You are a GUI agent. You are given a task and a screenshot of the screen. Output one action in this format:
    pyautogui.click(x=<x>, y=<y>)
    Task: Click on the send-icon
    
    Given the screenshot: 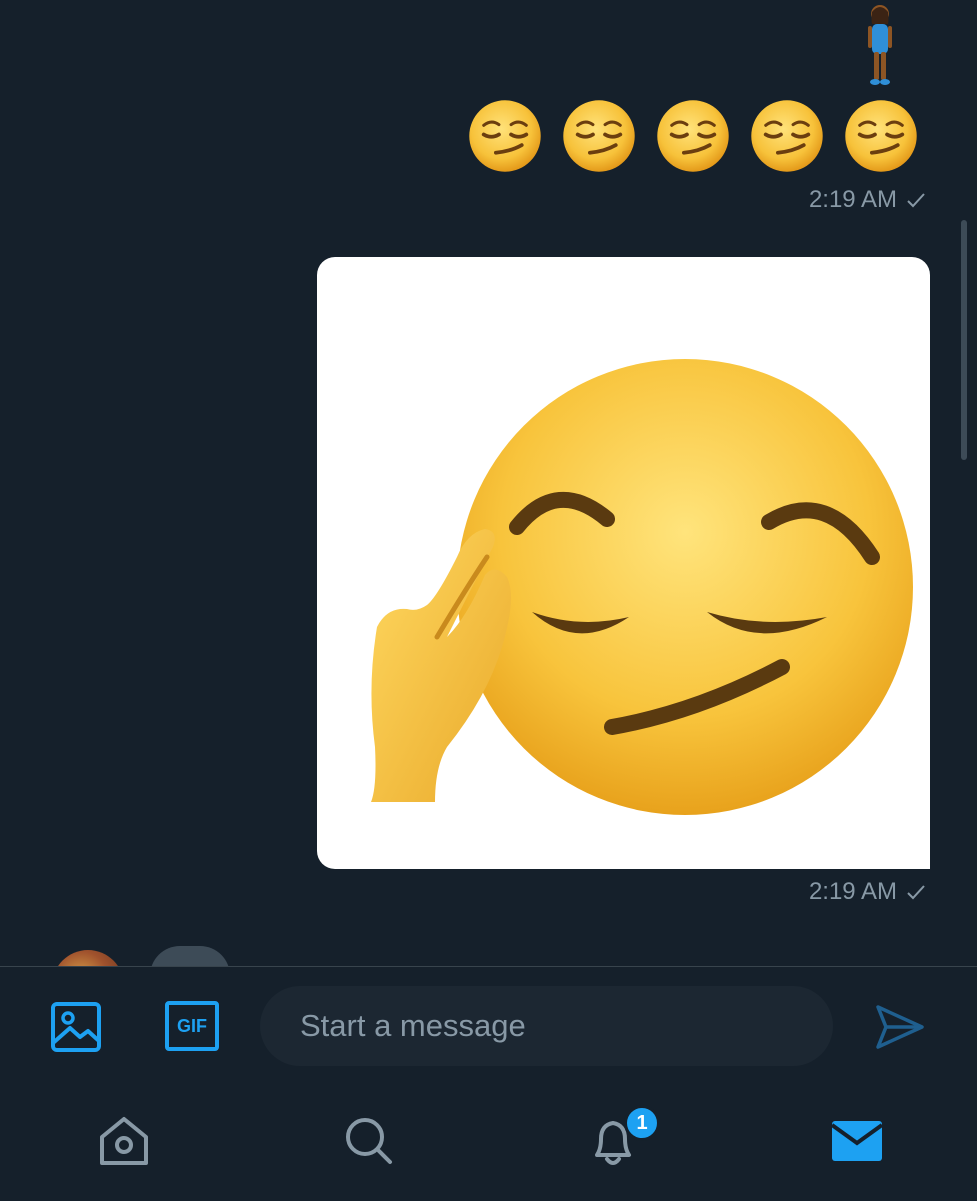 What is the action you would take?
    pyautogui.click(x=900, y=1027)
    